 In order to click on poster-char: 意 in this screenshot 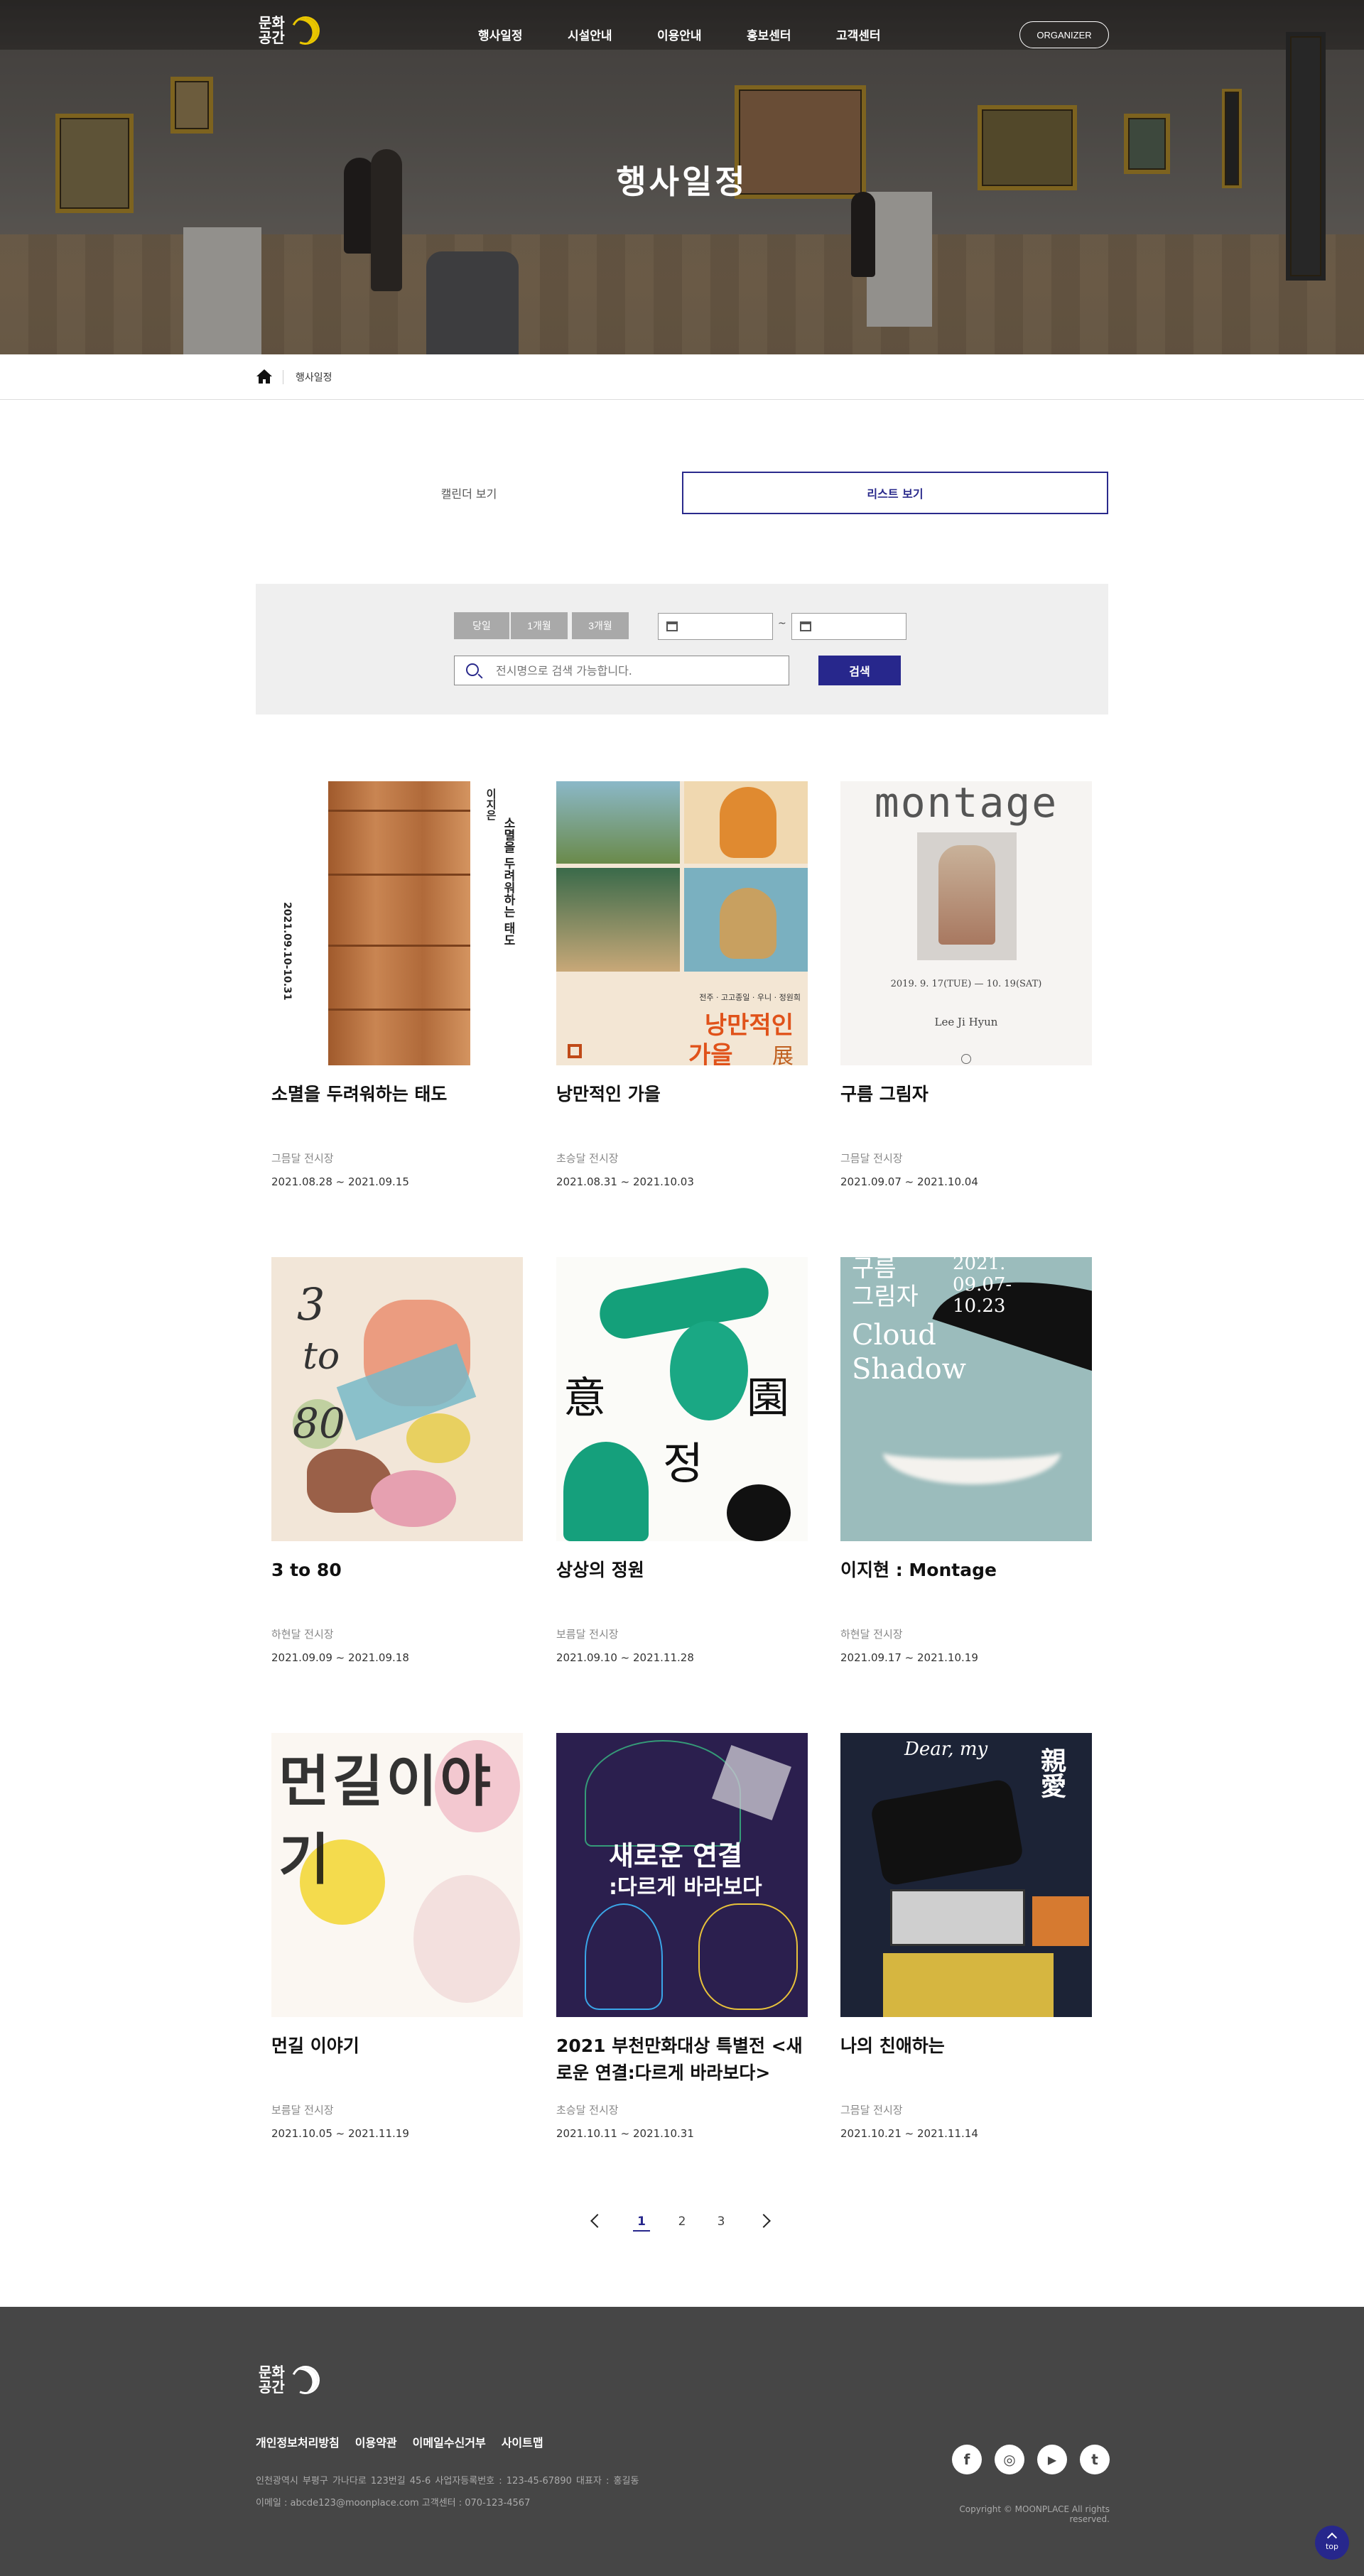, I will do `click(584, 1398)`.